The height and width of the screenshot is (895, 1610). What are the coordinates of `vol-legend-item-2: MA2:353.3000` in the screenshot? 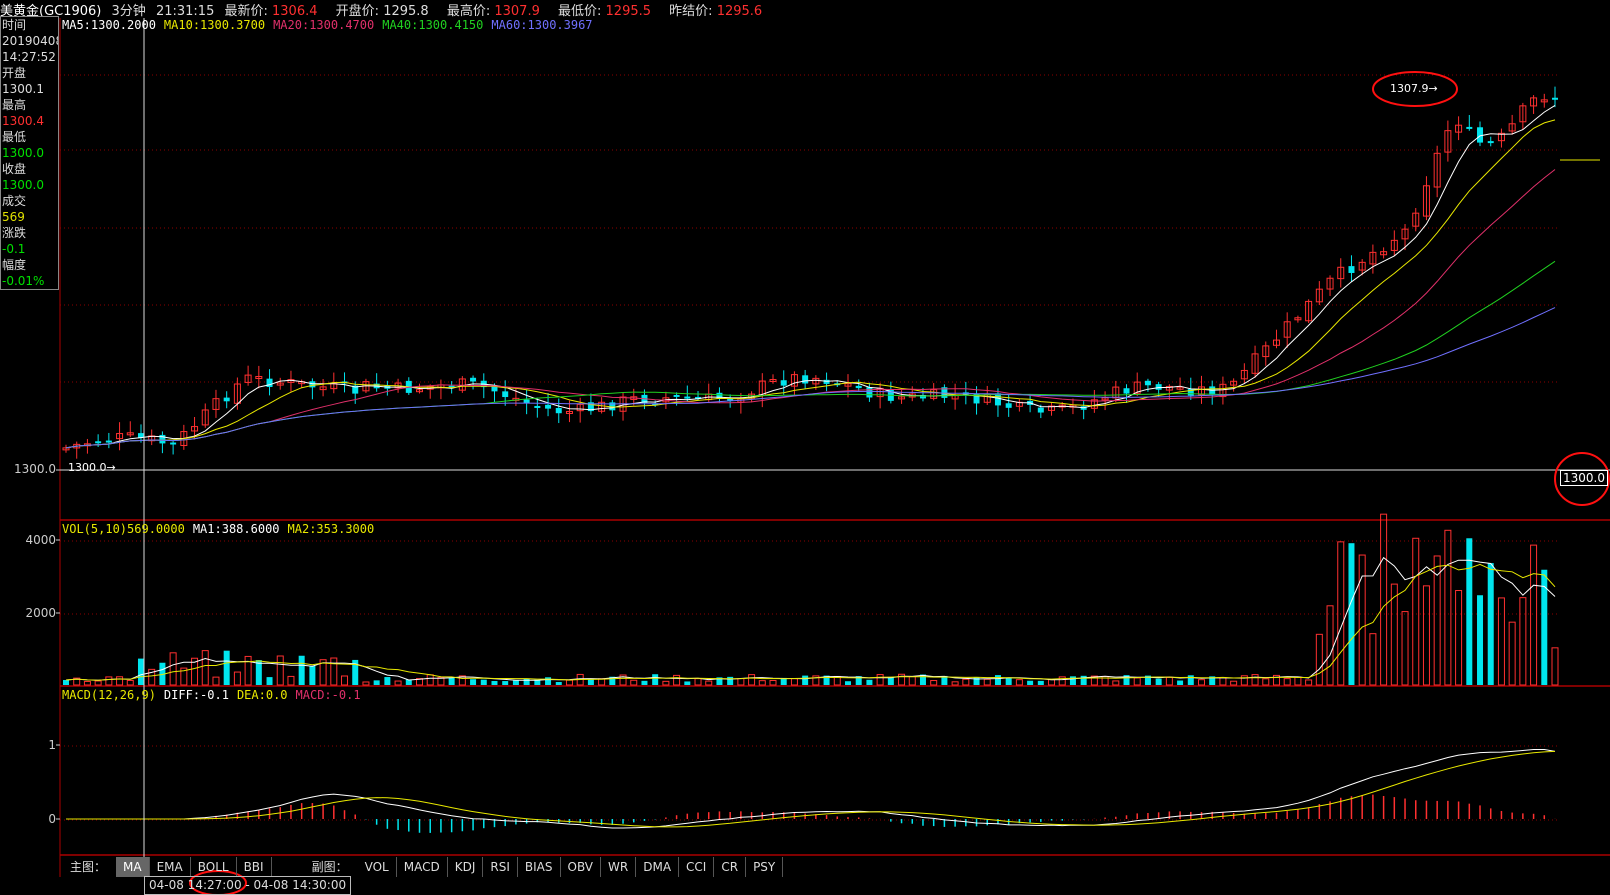 It's located at (331, 529).